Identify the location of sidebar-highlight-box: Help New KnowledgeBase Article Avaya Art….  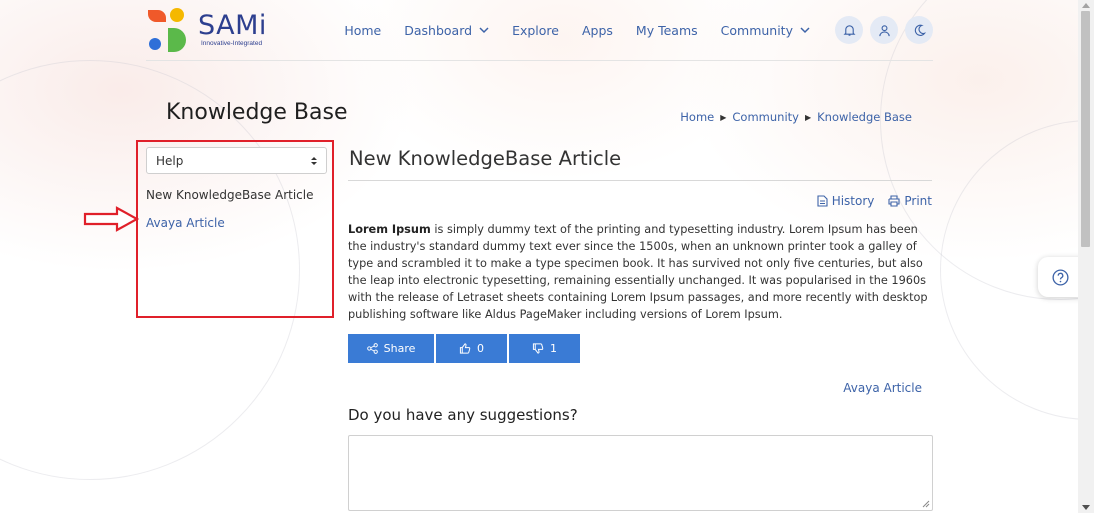
(235, 229).